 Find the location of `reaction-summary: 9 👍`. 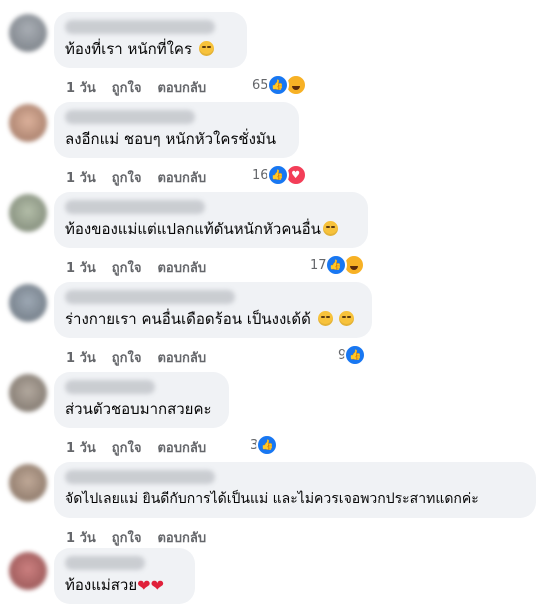

reaction-summary: 9 👍 is located at coordinates (352, 355).